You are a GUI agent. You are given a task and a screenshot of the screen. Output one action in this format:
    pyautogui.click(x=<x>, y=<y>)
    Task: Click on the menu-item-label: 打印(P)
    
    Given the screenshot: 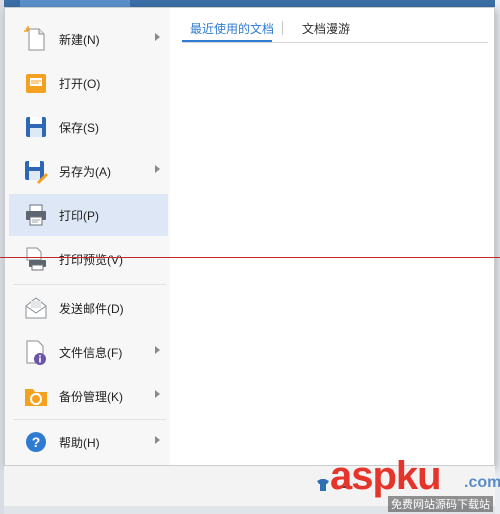 What is the action you would take?
    pyautogui.click(x=79, y=216)
    